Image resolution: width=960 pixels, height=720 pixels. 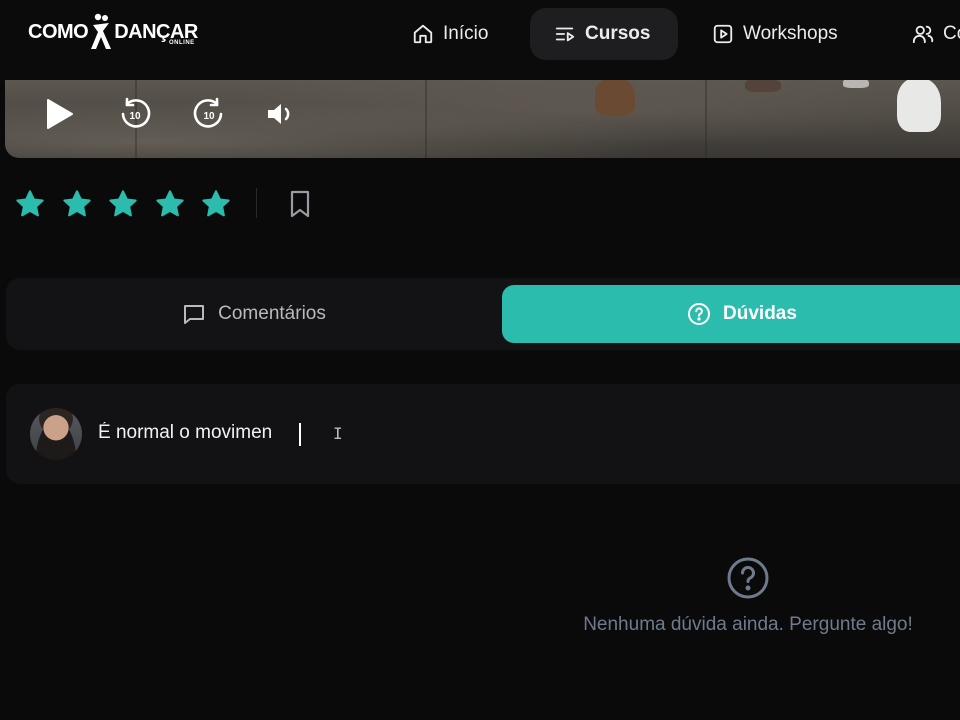 I want to click on bookmark-icon, so click(x=300, y=204).